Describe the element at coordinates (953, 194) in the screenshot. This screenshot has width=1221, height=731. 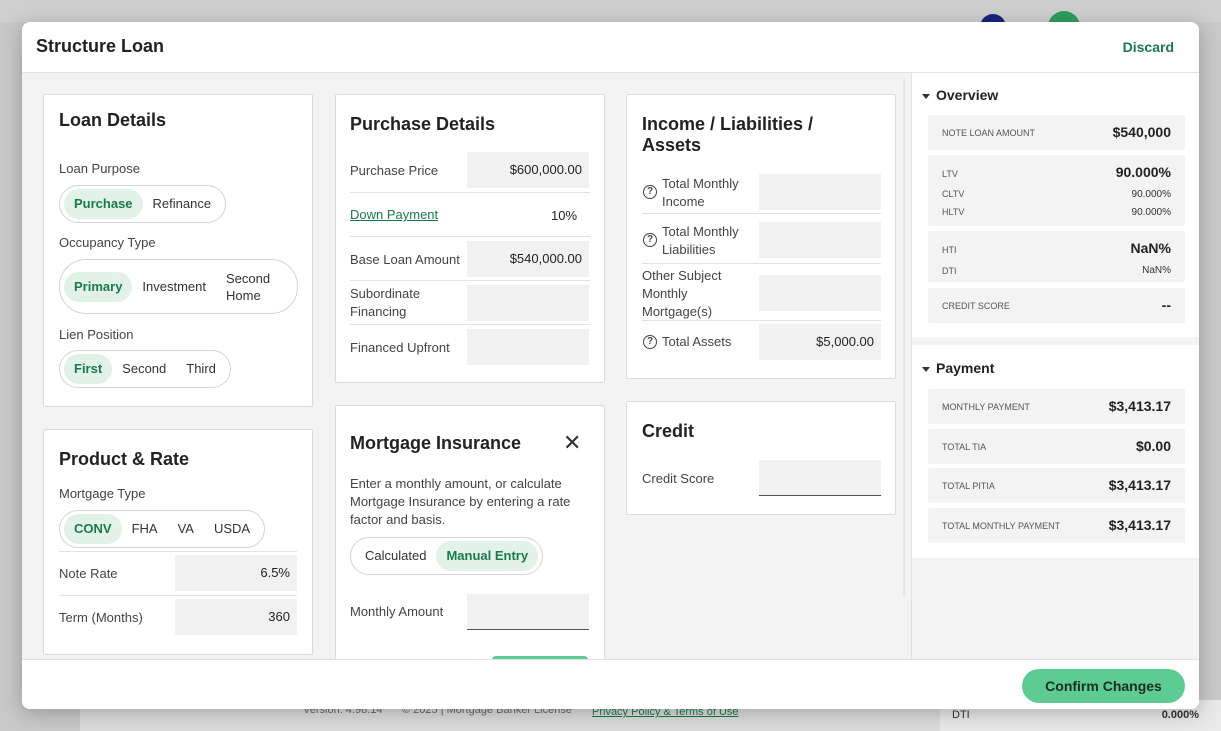
I see `cltv-label: CLTV` at that location.